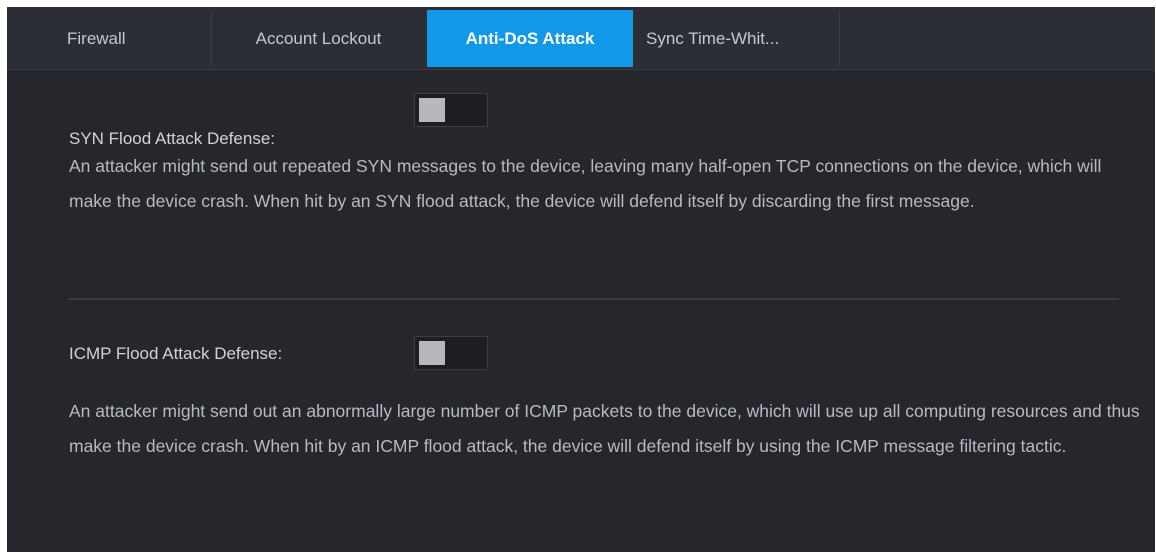  I want to click on tab-anti-dos-attack: Anti-DoS Attack, so click(530, 38).